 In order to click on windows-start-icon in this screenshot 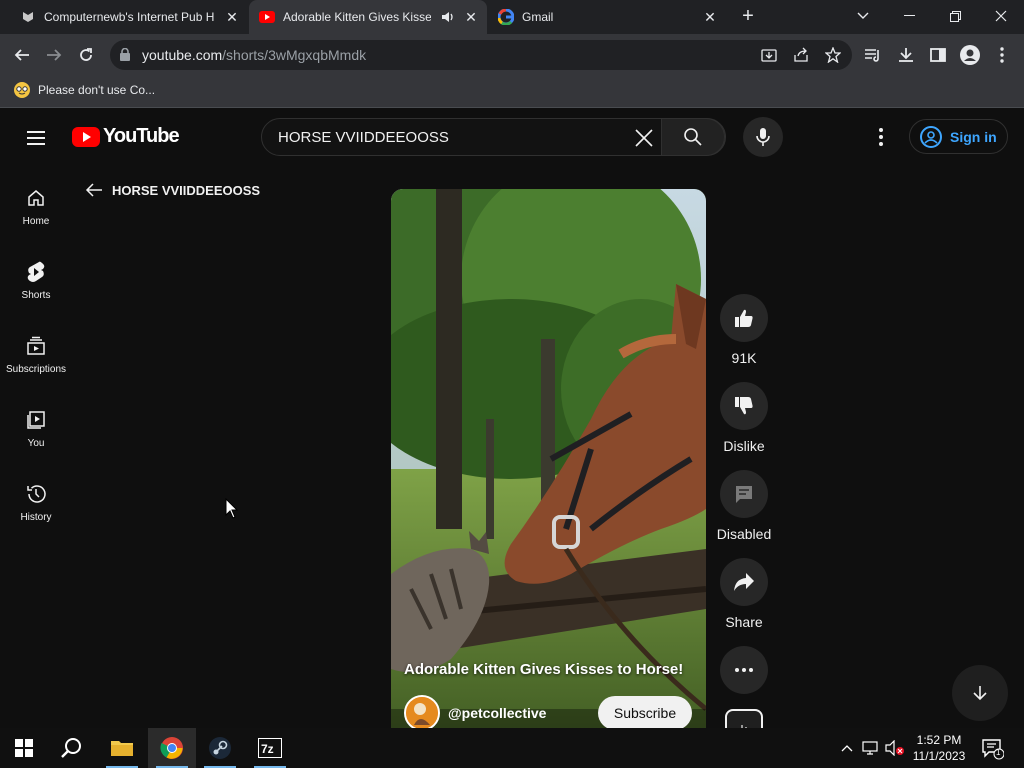, I will do `click(24, 748)`.